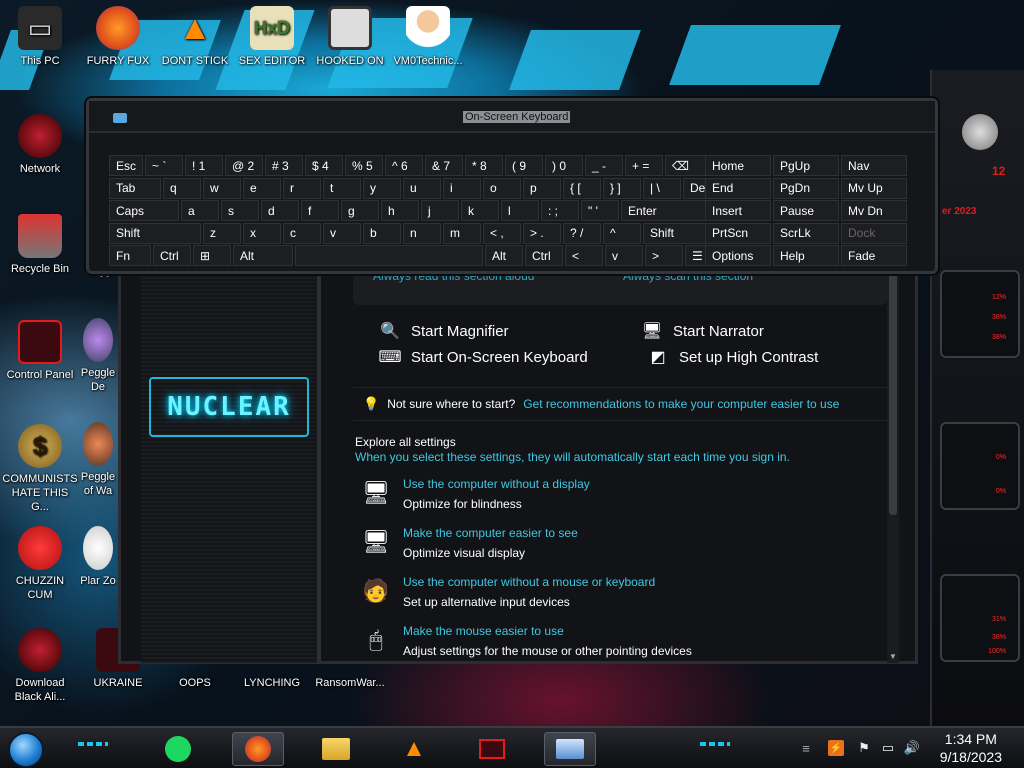 The height and width of the screenshot is (768, 1024). What do you see at coordinates (324, 165) in the screenshot?
I see `key-0-5: $ 4` at bounding box center [324, 165].